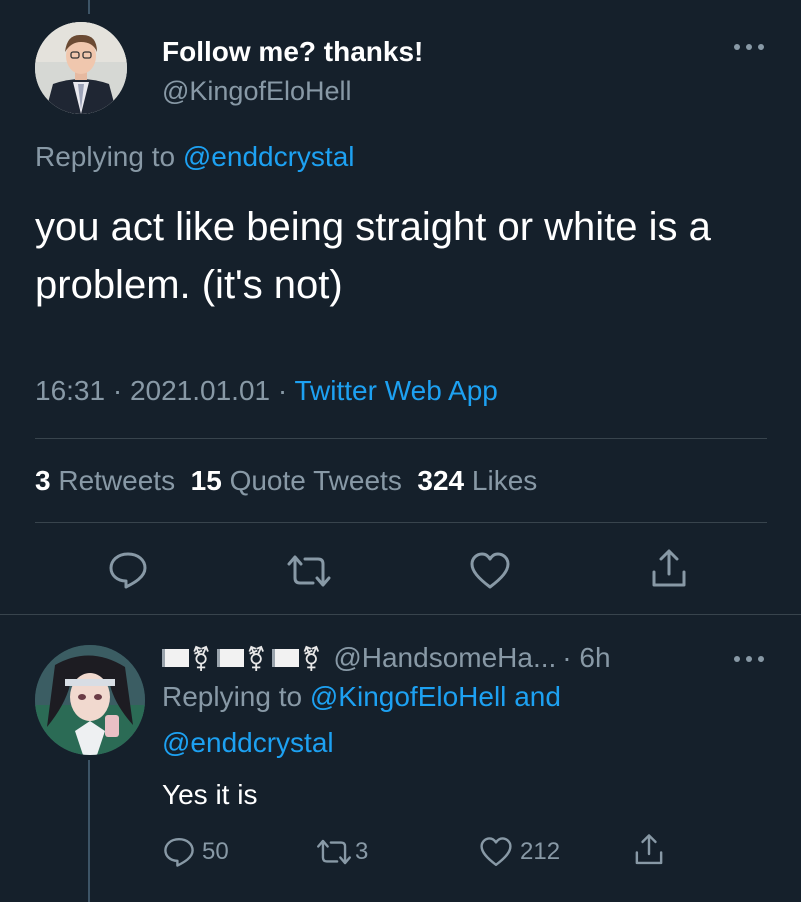 This screenshot has height=902, width=801. I want to click on tweet-time: 16:31, so click(70, 390).